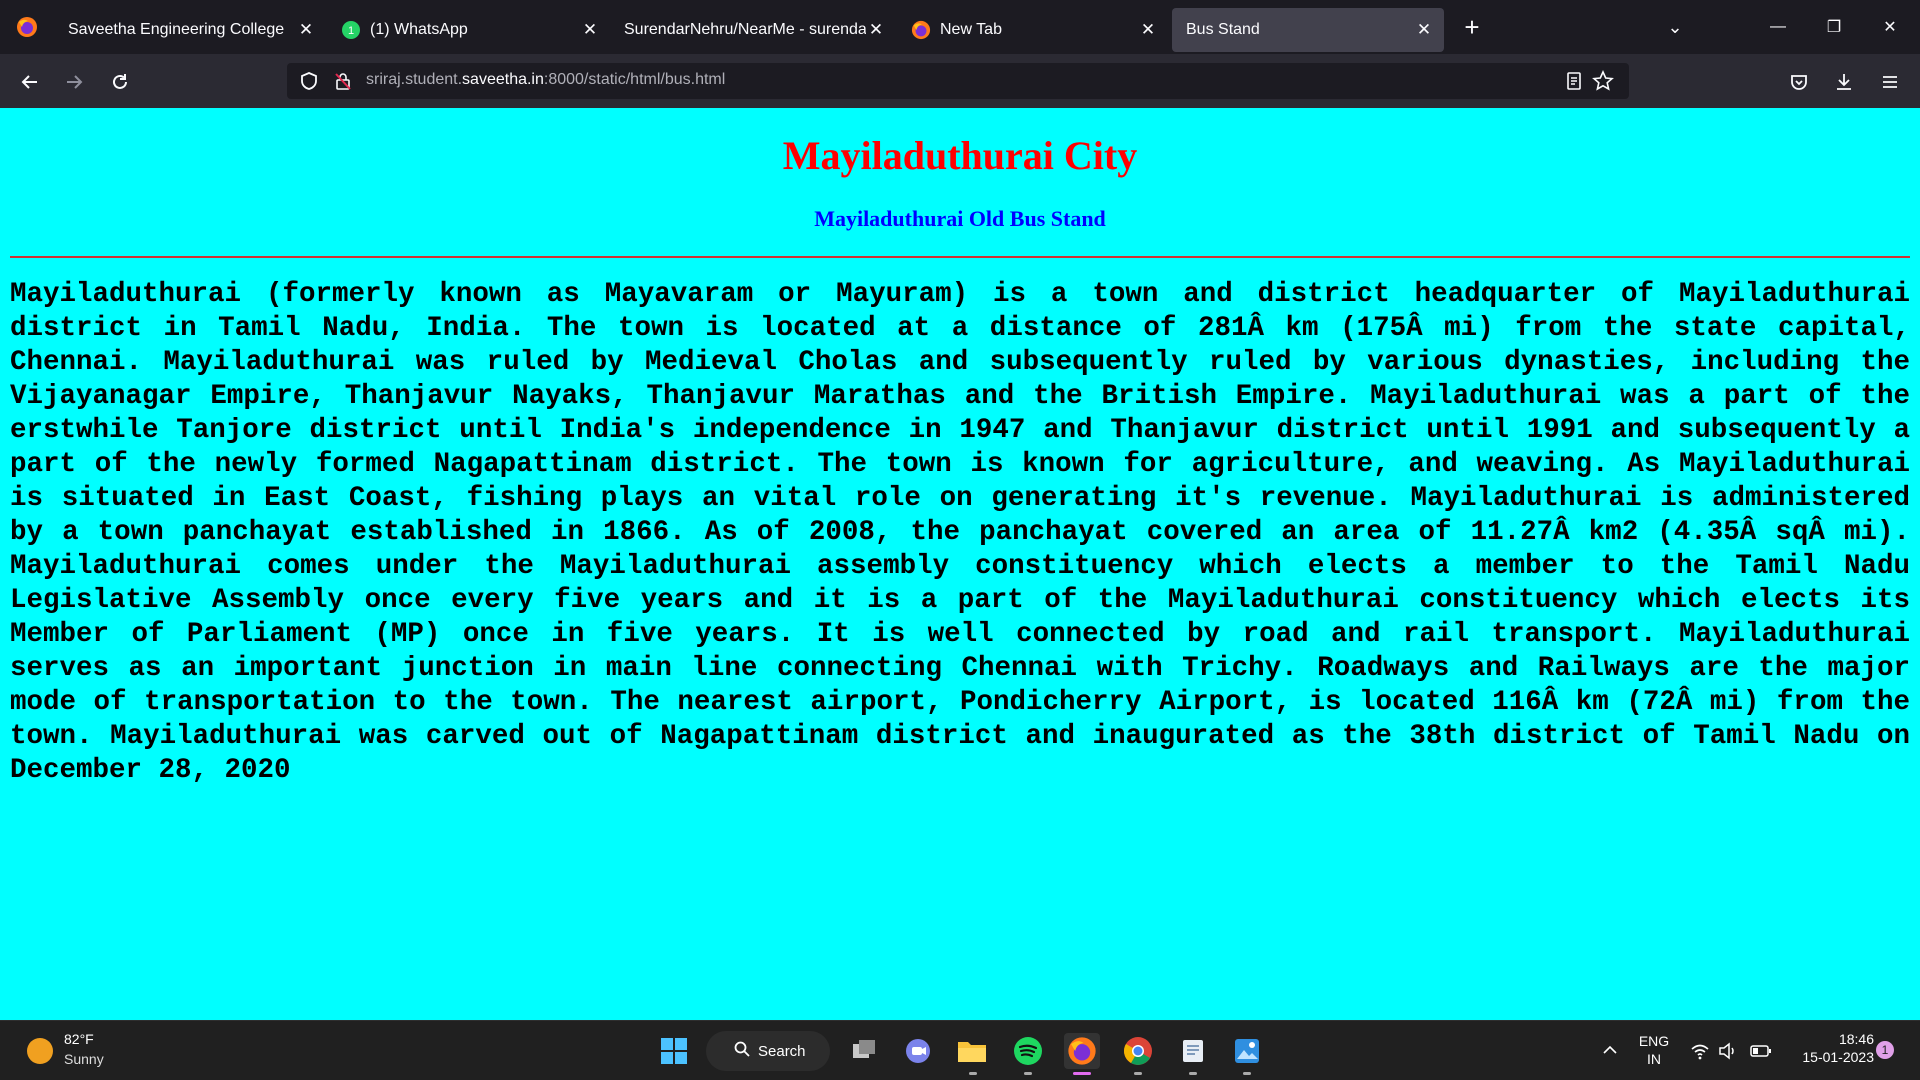 This screenshot has height=1080, width=1920. I want to click on whatsapp-icon: 1, so click(351, 30).